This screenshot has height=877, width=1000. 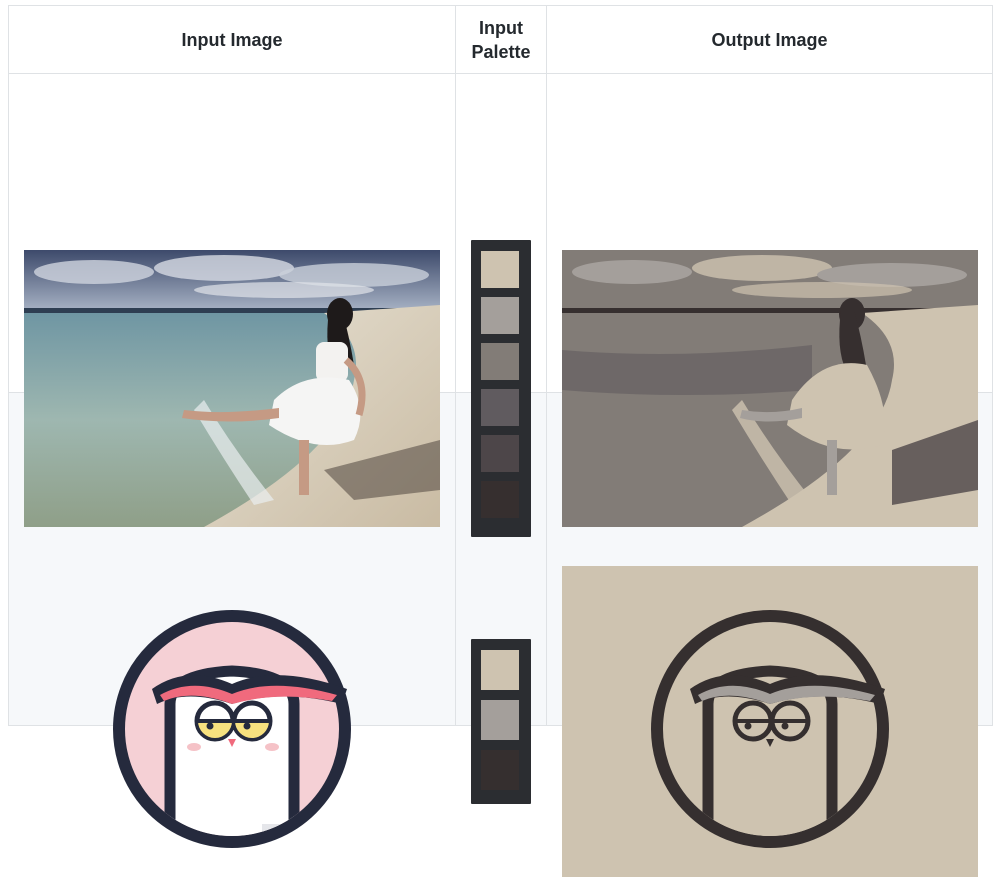 I want to click on owl-output-image, so click(x=770, y=721).